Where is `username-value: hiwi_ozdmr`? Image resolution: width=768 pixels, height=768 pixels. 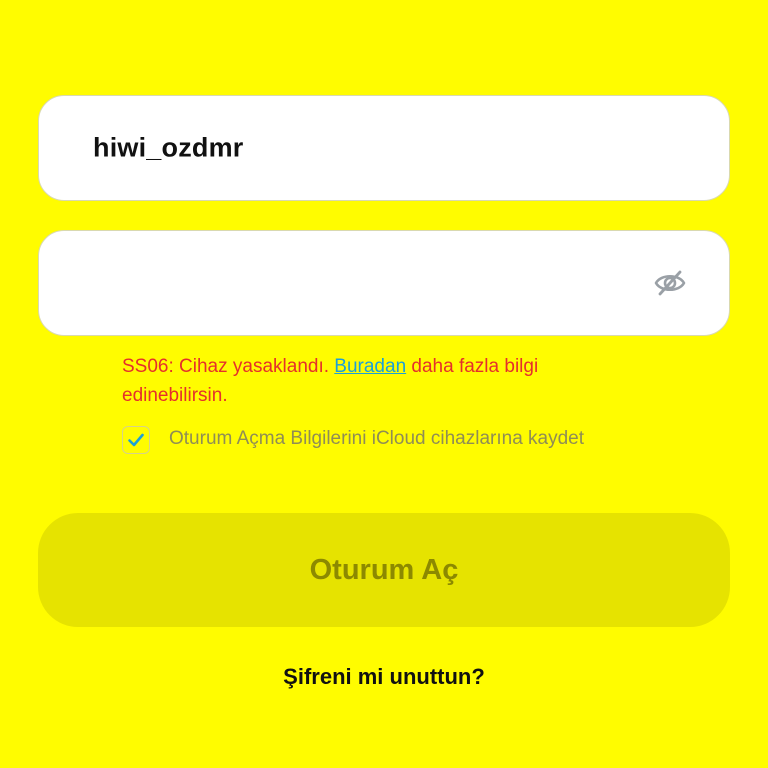
username-value: hiwi_ozdmr is located at coordinates (168, 147).